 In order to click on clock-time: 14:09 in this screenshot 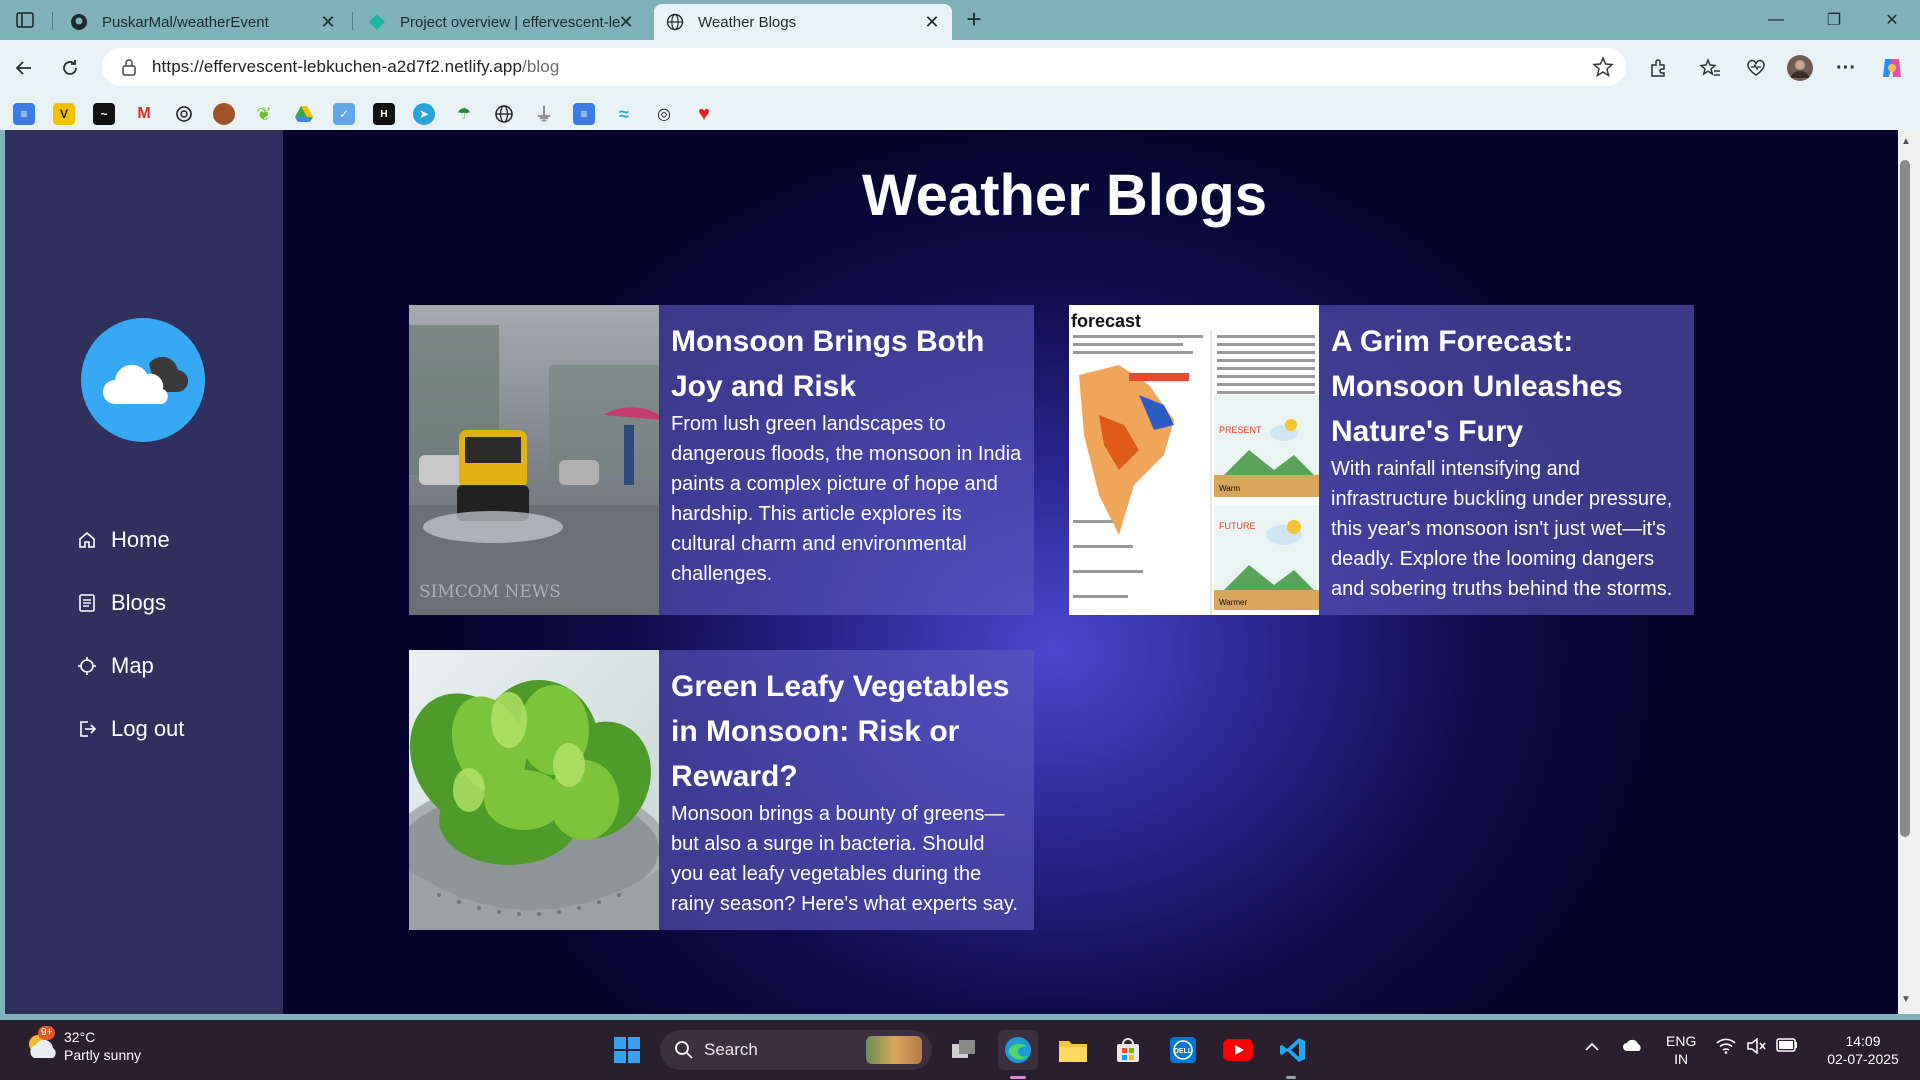, I will do `click(1863, 1041)`.